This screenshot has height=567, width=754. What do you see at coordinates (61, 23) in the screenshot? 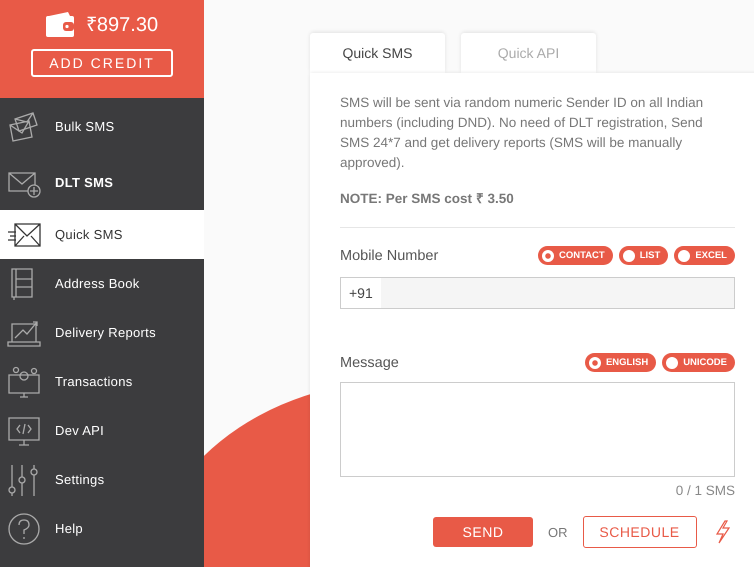
I see `wallet-icon` at bounding box center [61, 23].